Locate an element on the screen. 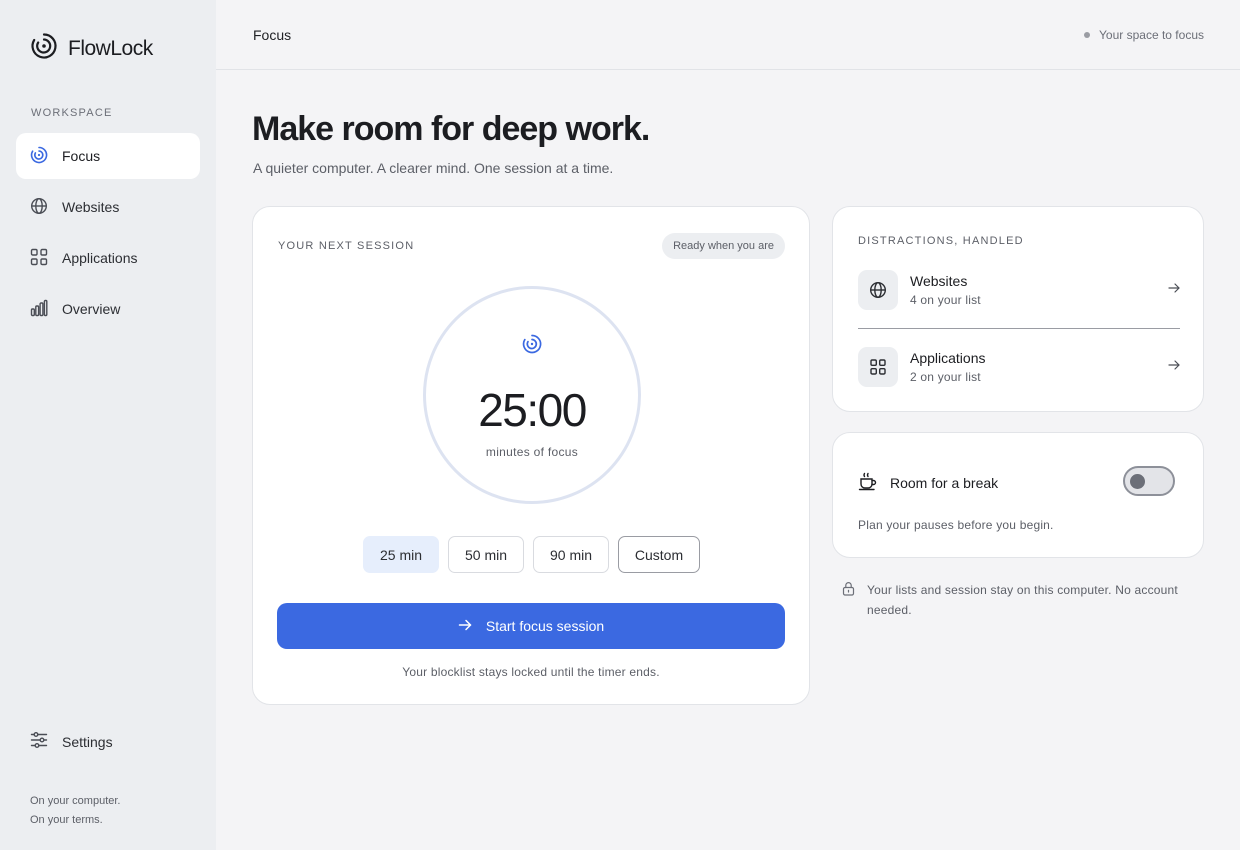 This screenshot has height=850, width=1240. sidebar-item-applications: Applications is located at coordinates (108, 258).